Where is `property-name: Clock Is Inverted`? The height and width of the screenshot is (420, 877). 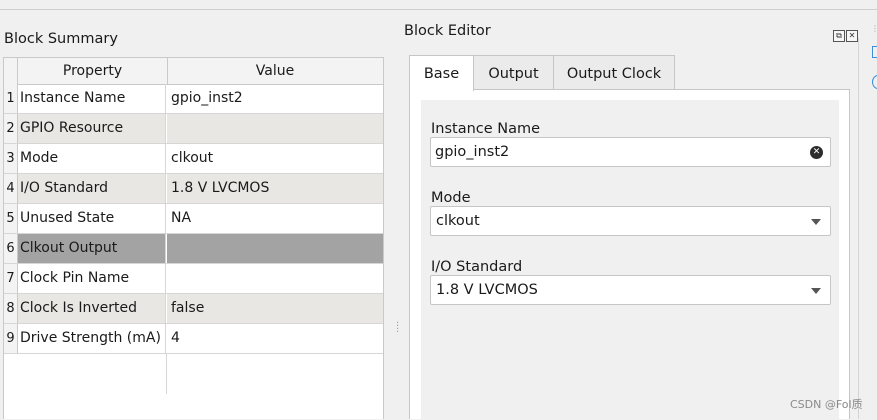 property-name: Clock Is Inverted is located at coordinates (92, 308).